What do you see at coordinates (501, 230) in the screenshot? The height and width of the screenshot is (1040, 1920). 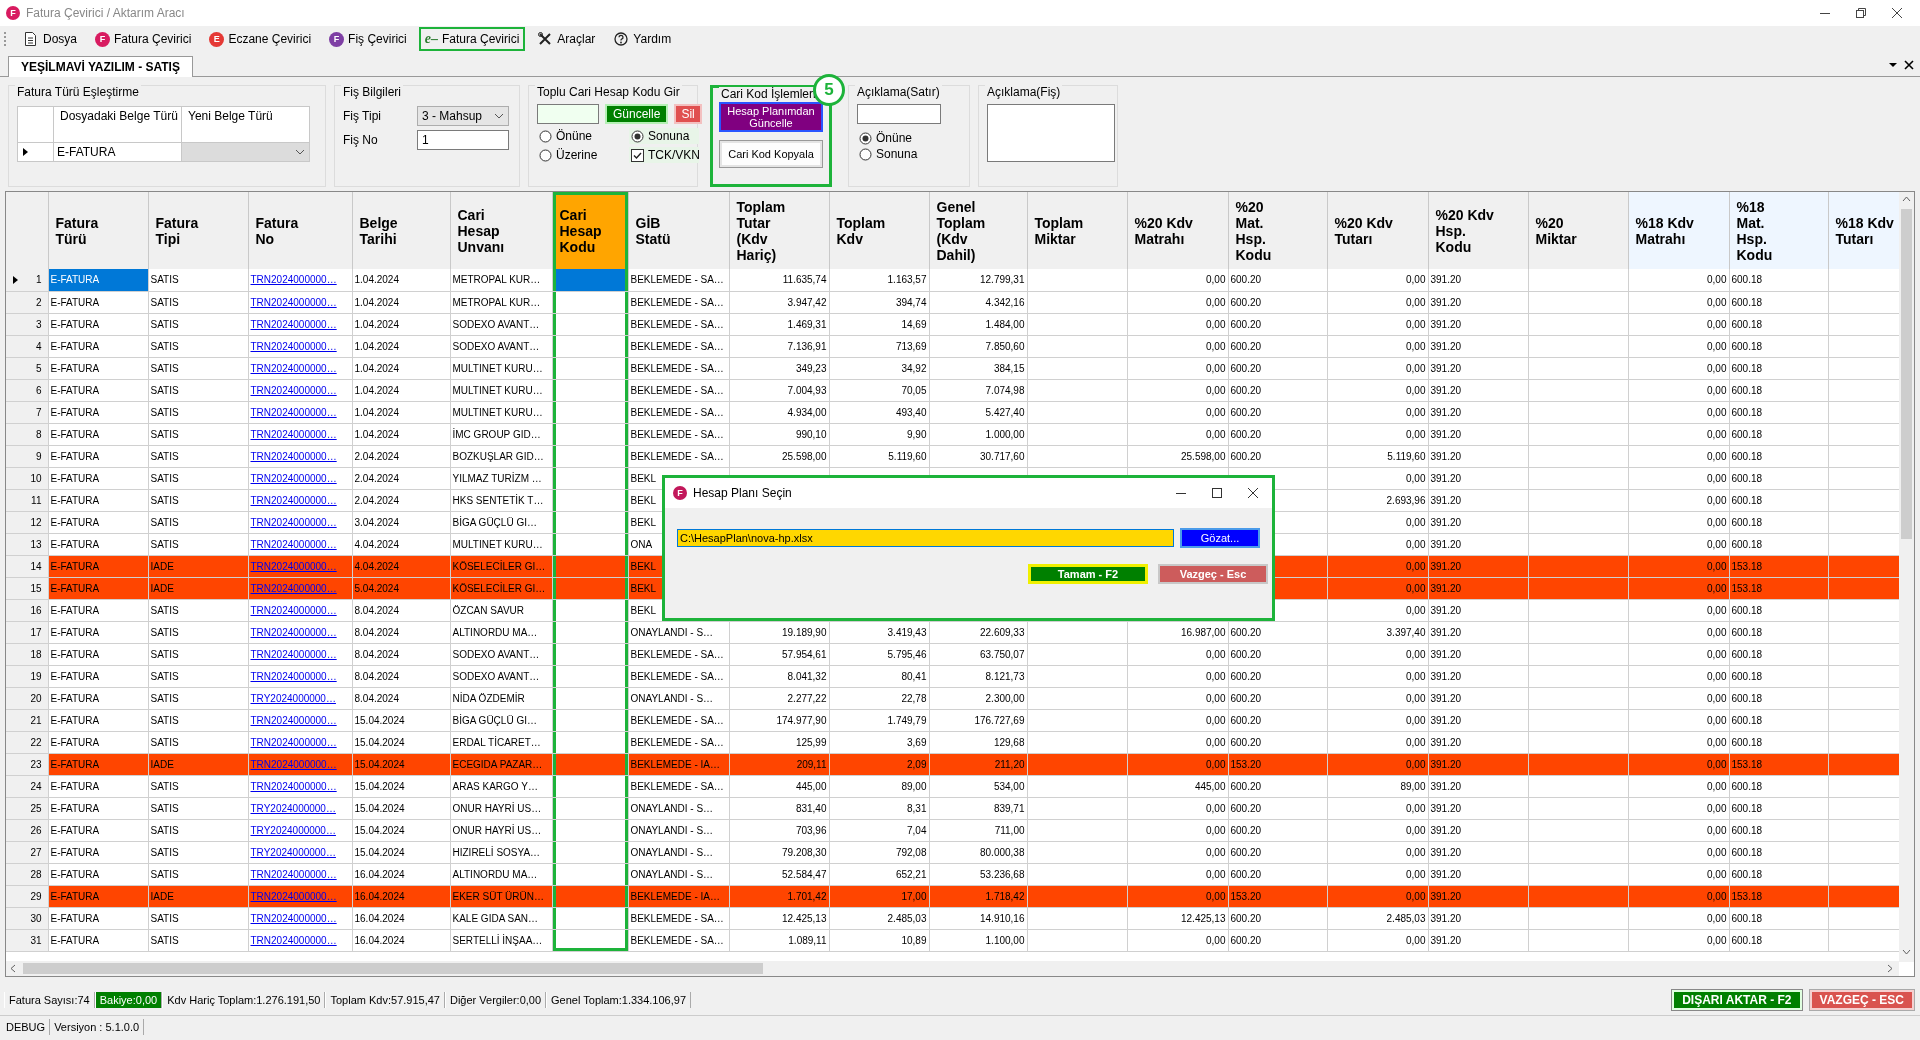 I see `column-header: Cari Hesap Unvanı` at bounding box center [501, 230].